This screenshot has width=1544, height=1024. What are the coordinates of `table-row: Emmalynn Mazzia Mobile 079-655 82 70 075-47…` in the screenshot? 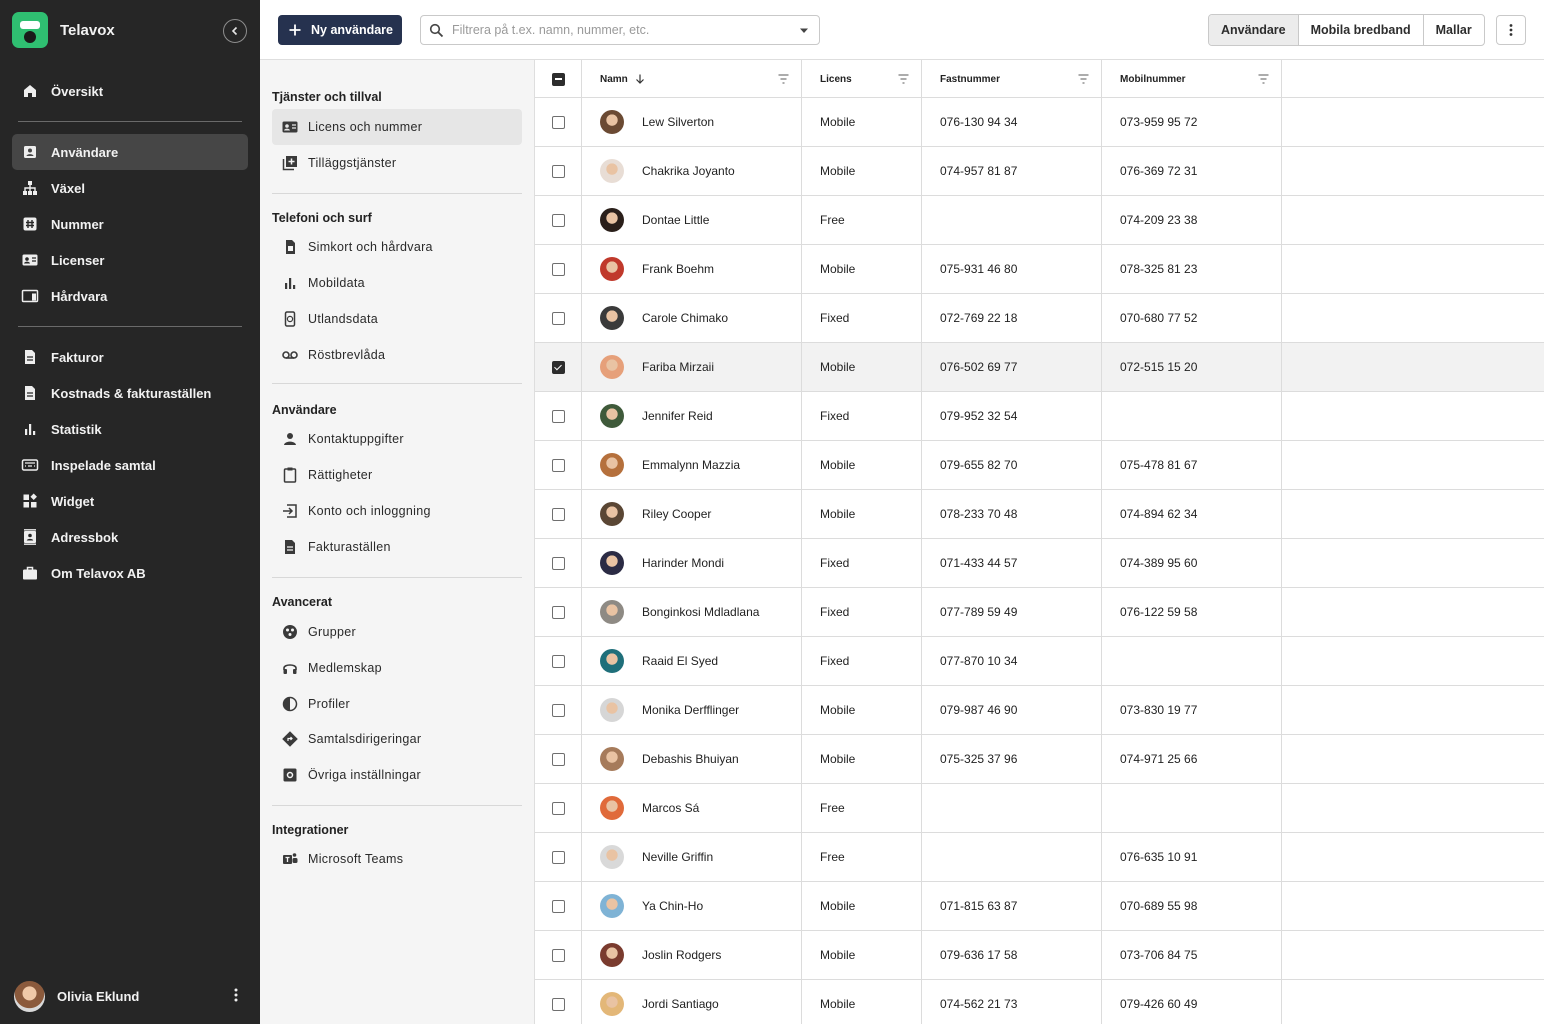 It's located at (1039, 465).